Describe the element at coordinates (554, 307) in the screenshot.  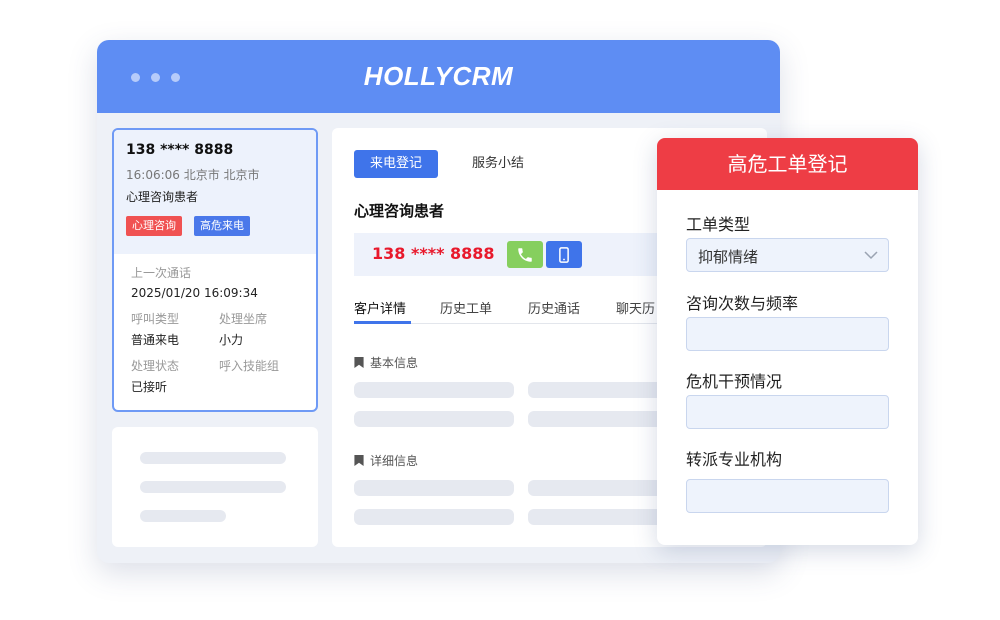
I see `tab-call-history: 历史通话` at that location.